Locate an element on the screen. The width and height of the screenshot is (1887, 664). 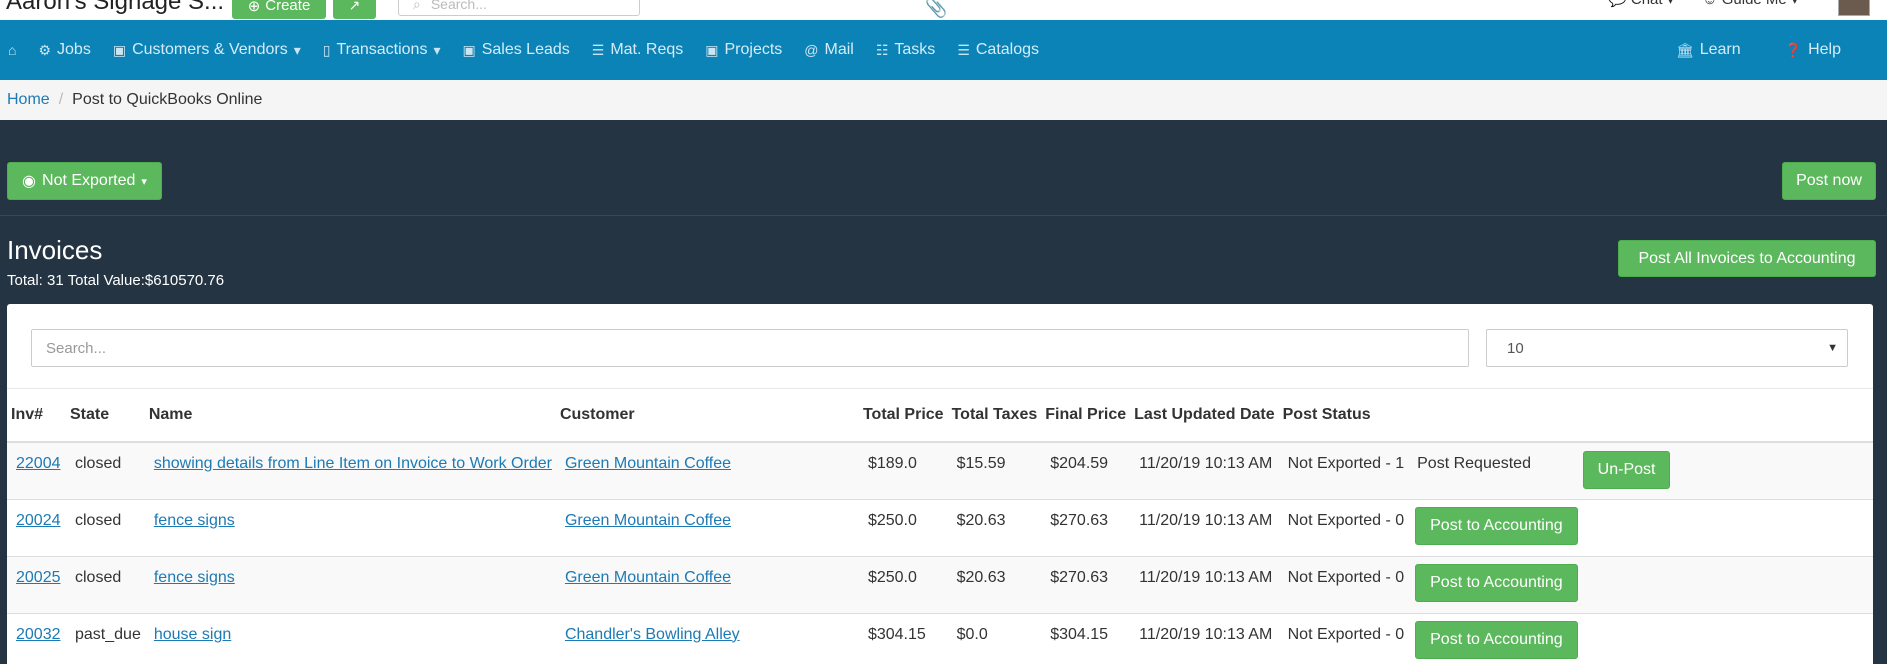
col-total-taxes: Total Taxes is located at coordinates (994, 416).